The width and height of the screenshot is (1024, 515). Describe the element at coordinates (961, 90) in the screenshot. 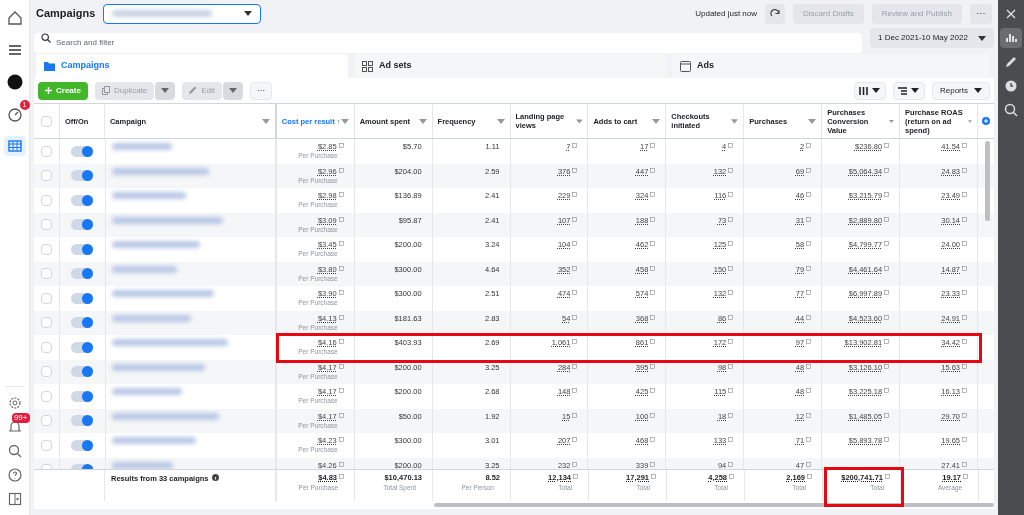

I see `reports-button: Reports` at that location.